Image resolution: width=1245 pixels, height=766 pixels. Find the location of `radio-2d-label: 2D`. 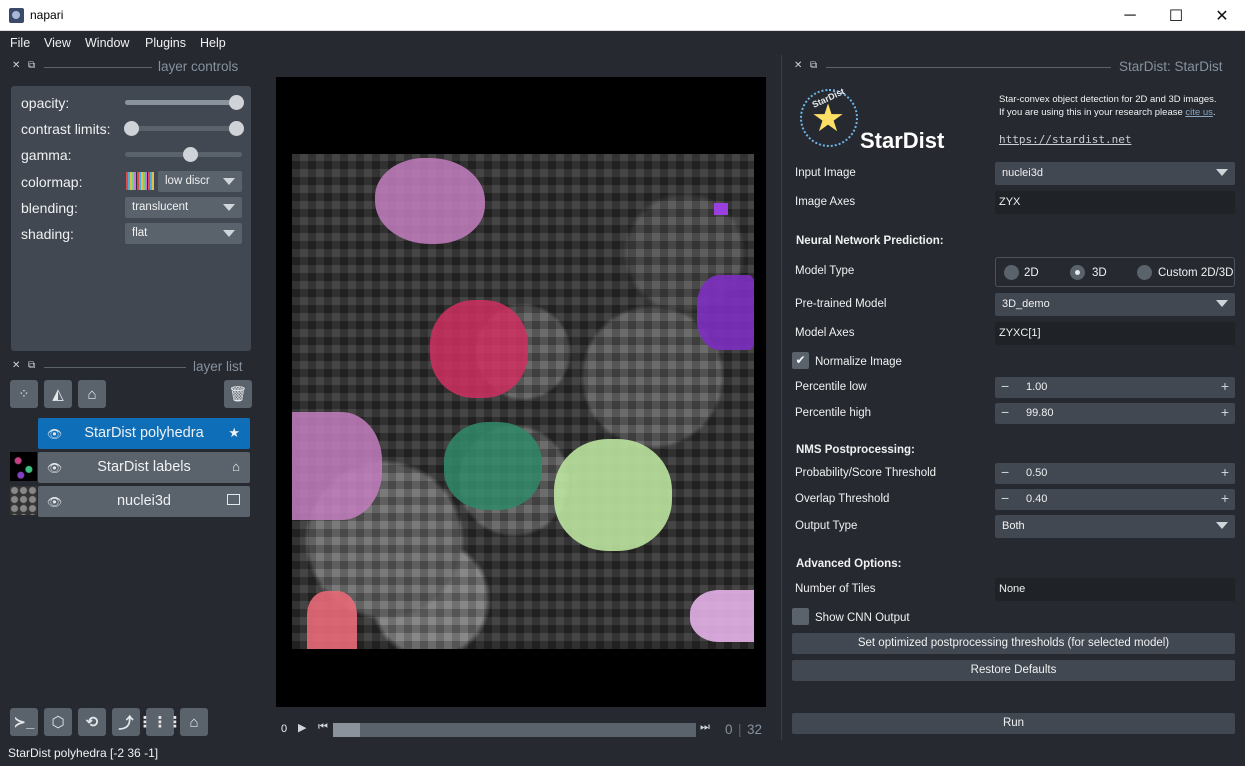

radio-2d-label: 2D is located at coordinates (1031, 273).